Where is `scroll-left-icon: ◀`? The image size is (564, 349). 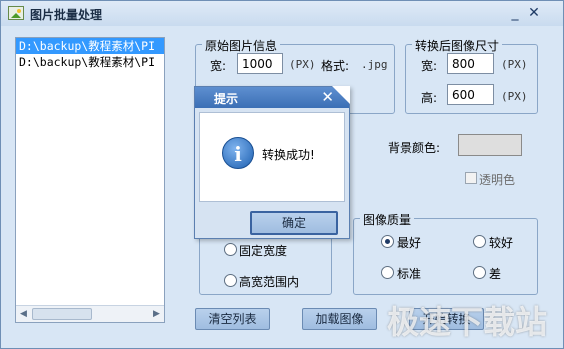
scroll-left-icon: ◀ is located at coordinates (23, 314).